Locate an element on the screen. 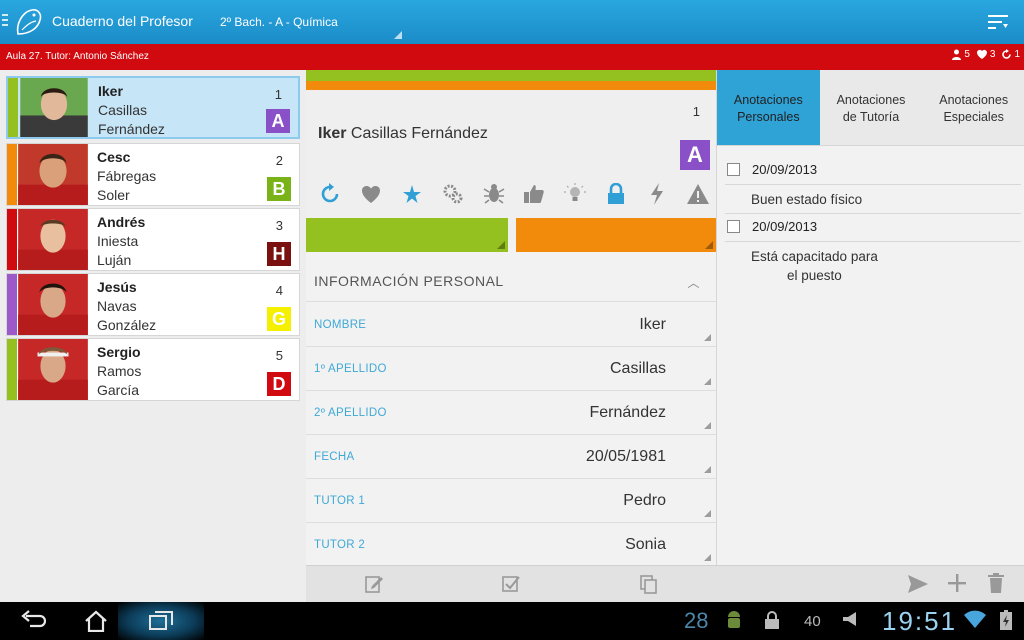 This screenshot has height=640, width=1024. student-card: Andrés Iniesta Luján 3 H is located at coordinates (153, 239).